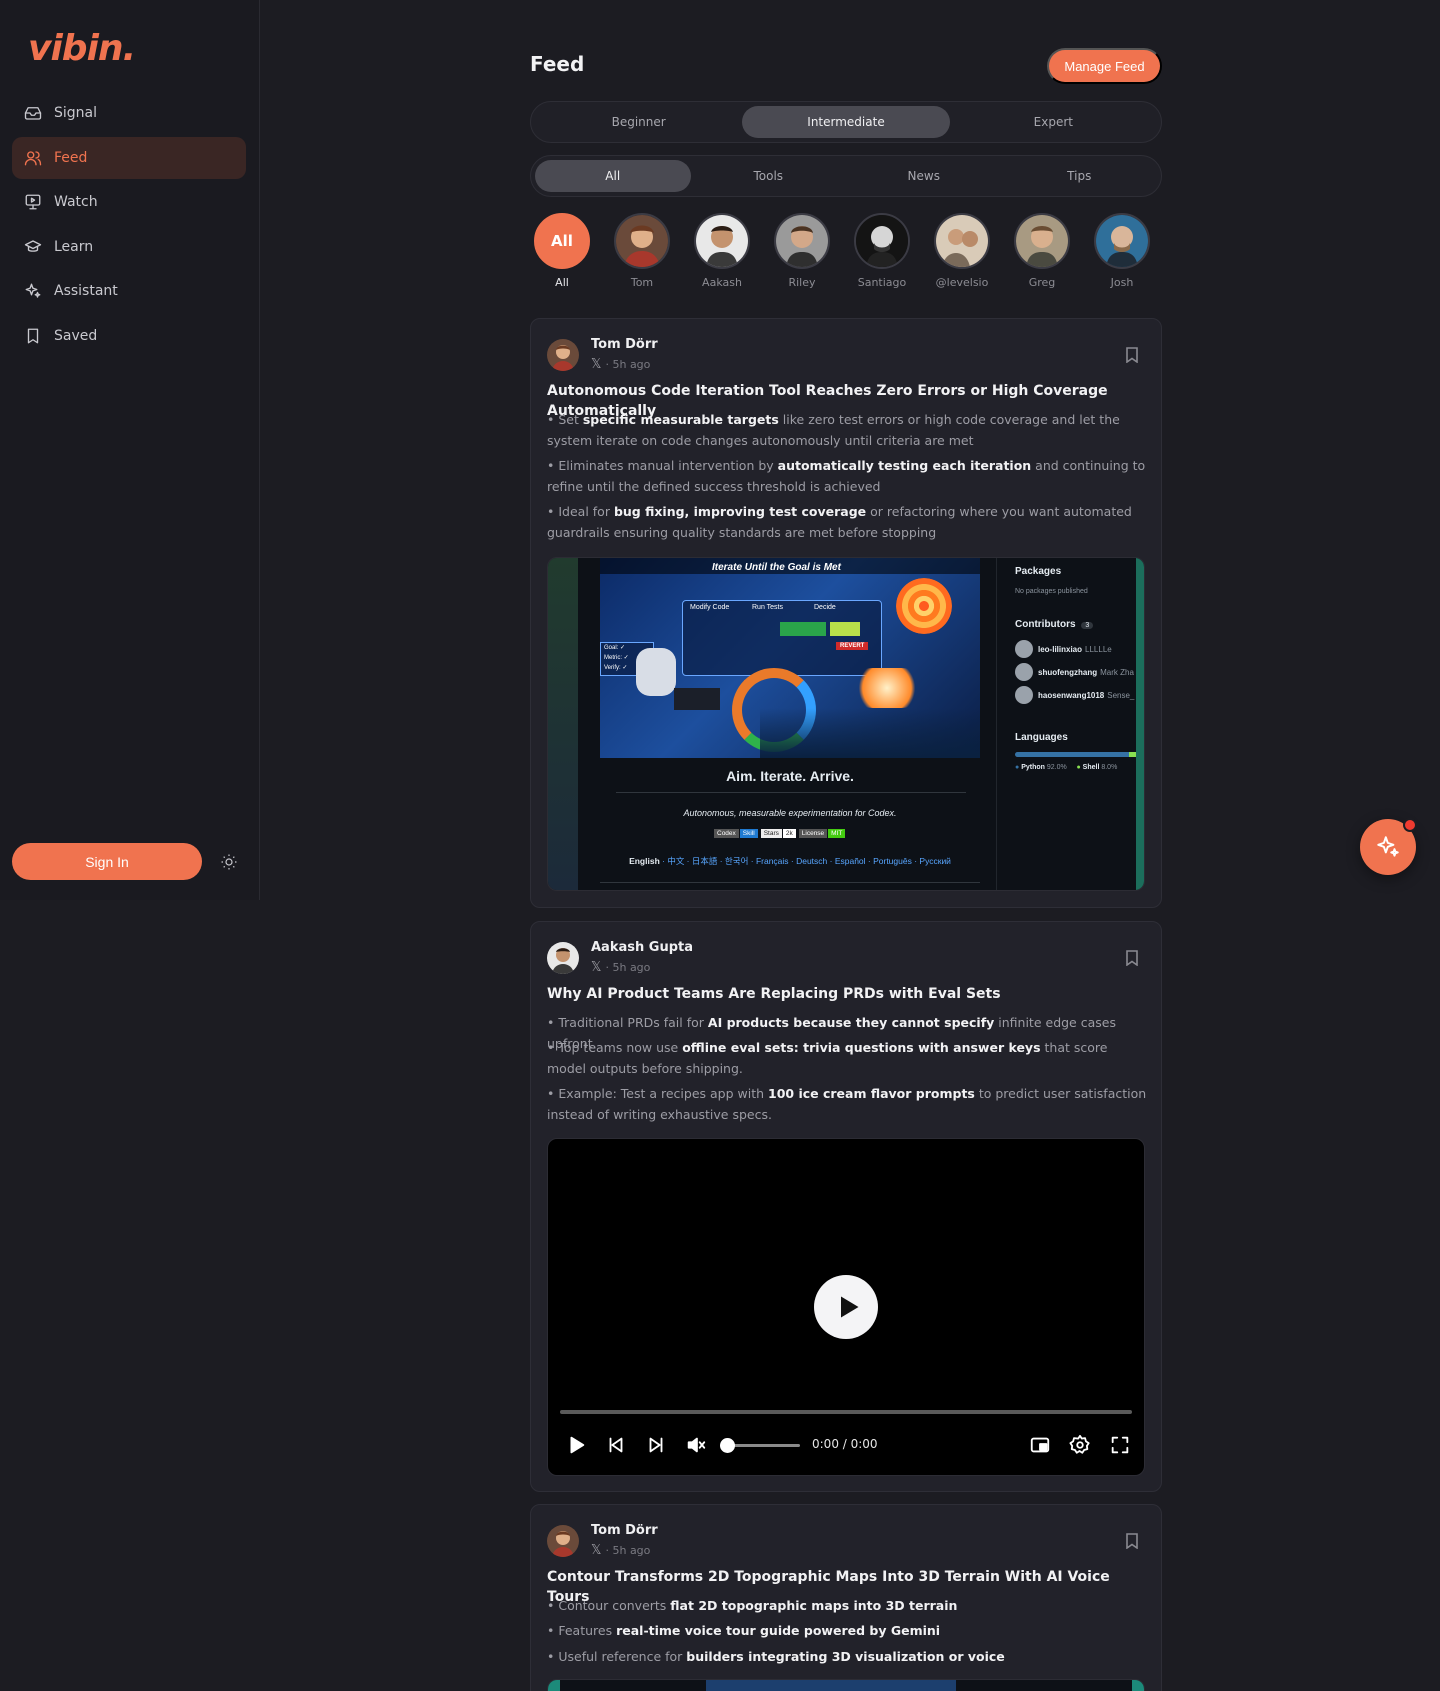 The width and height of the screenshot is (1440, 1691). I want to click on sidebar-item-saved: Saved, so click(129, 336).